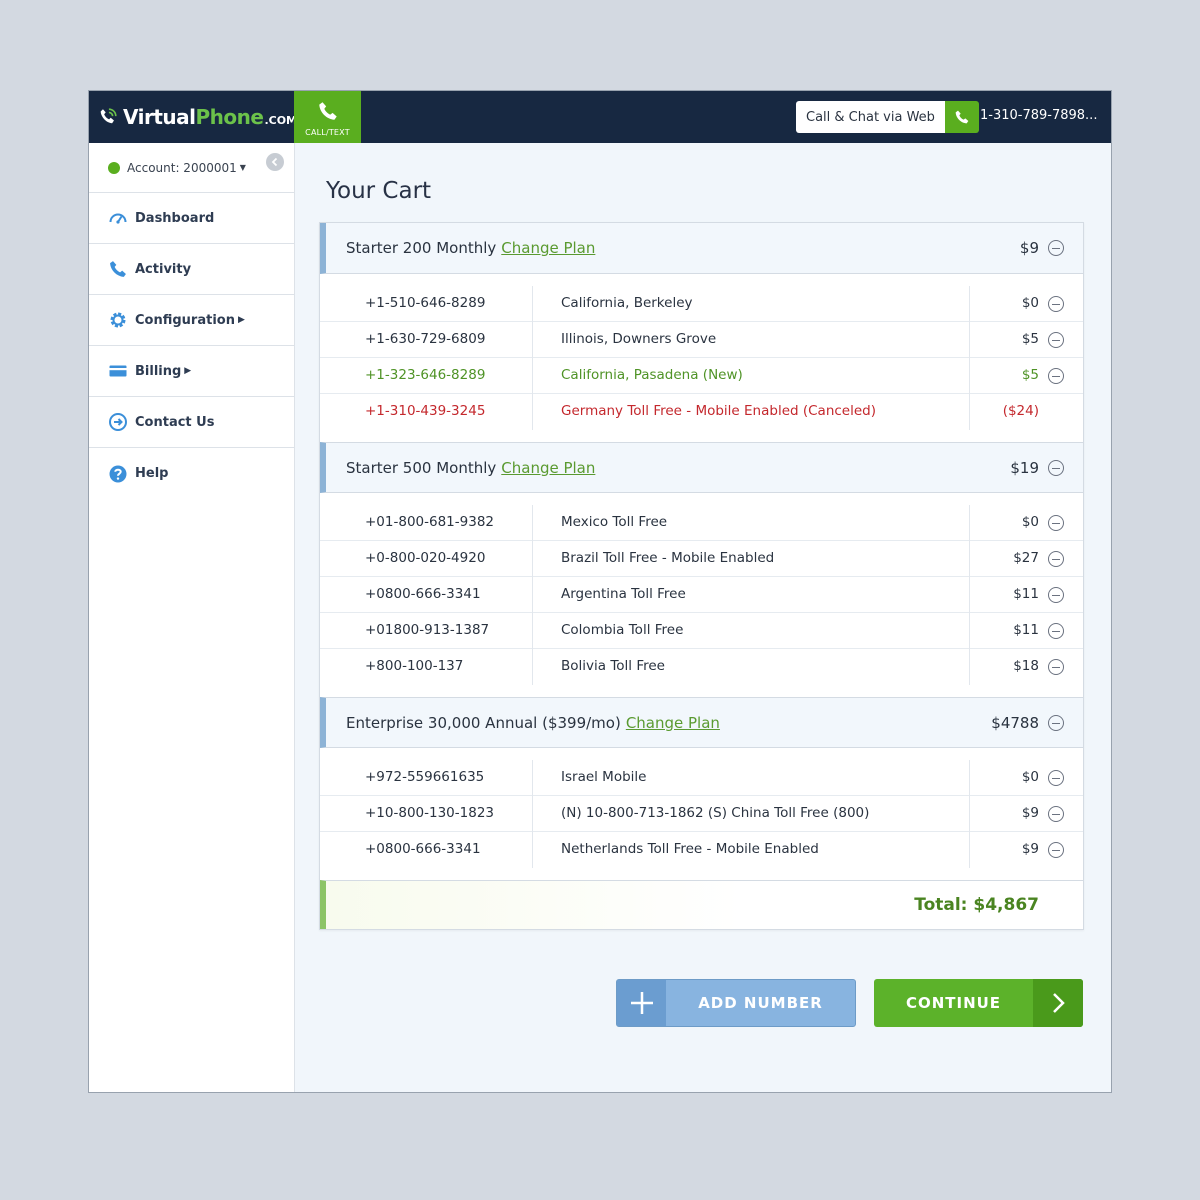 The image size is (1200, 1200). What do you see at coordinates (701, 248) in the screenshot?
I see `plan-header: Starter 200 Monthly Change Plan $9` at bounding box center [701, 248].